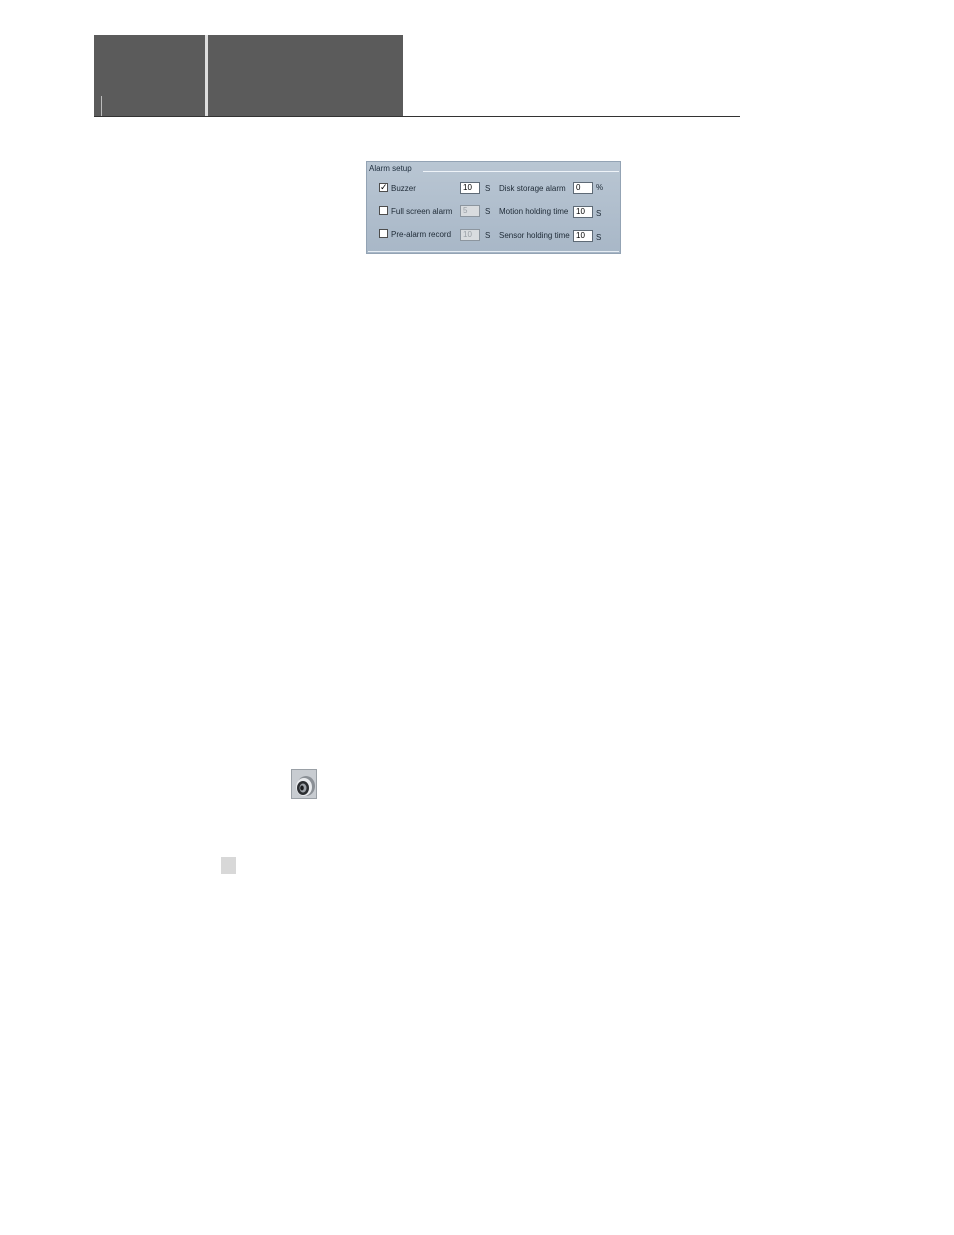 Image resolution: width=954 pixels, height=1235 pixels. What do you see at coordinates (583, 236) in the screenshot?
I see `sensor-holding-time-input: 10` at bounding box center [583, 236].